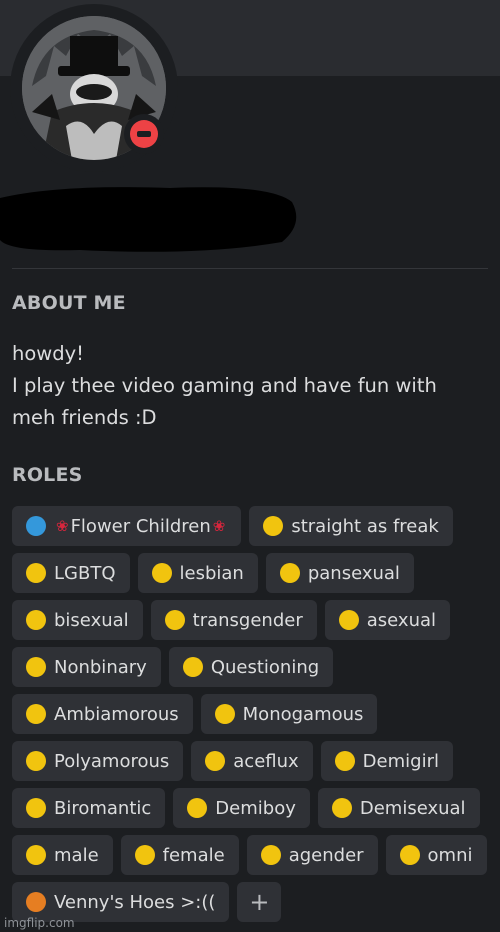 The width and height of the screenshot is (500, 932). I want to click on role-label: Demisexual, so click(412, 808).